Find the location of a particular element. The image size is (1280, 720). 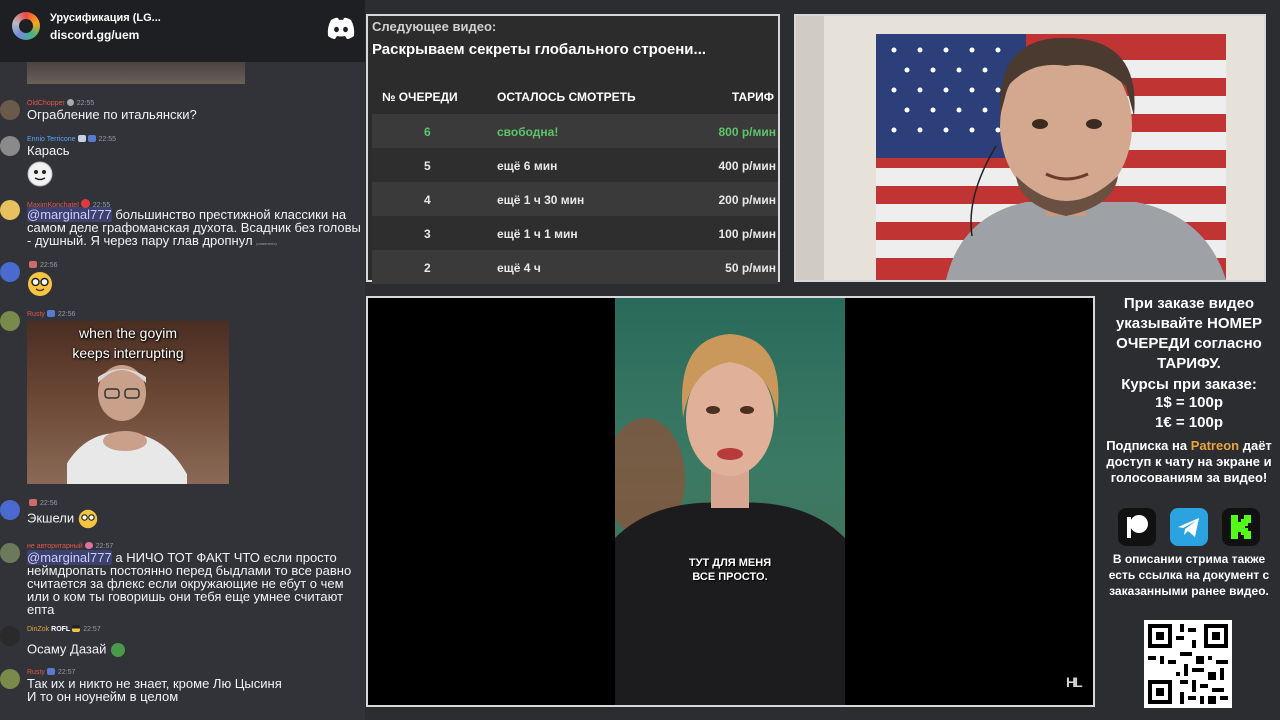

message-text: Ограбление по итальянски? is located at coordinates (112, 114).